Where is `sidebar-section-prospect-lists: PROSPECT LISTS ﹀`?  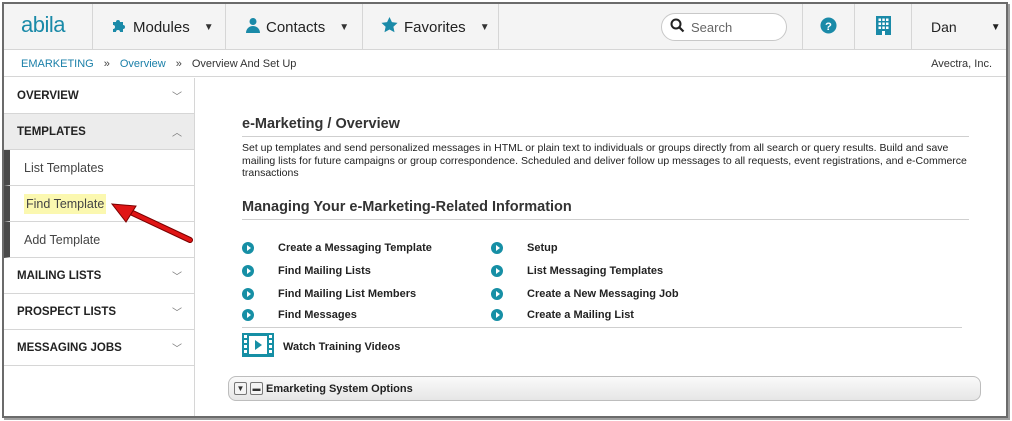
sidebar-section-prospect-lists: PROSPECT LISTS ﹀ is located at coordinates (99, 312).